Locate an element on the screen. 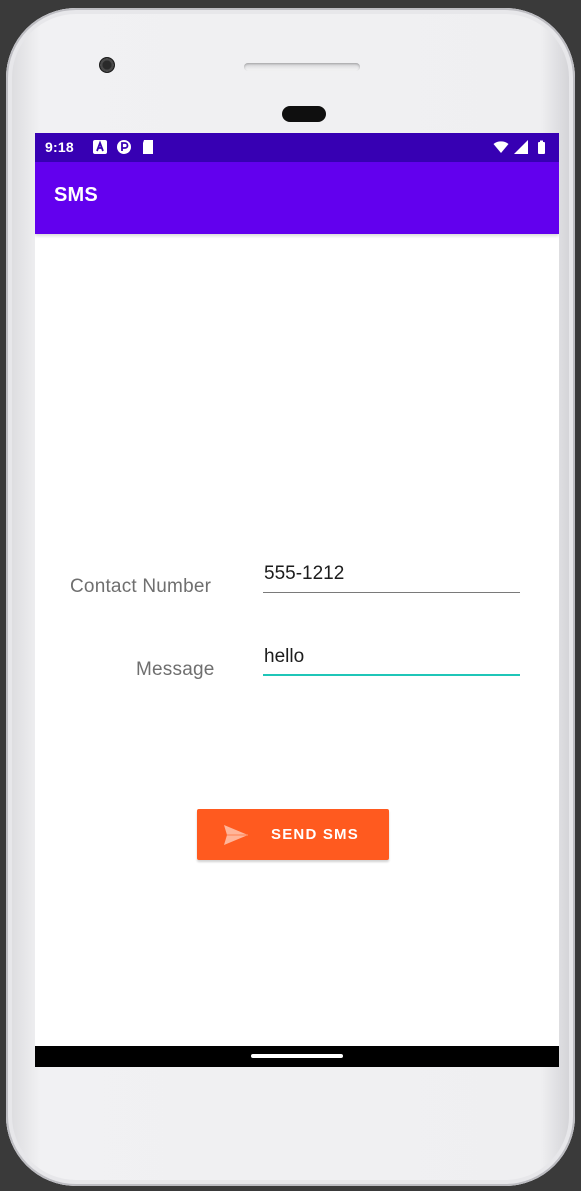 The height and width of the screenshot is (1191, 581). status-system-icons is located at coordinates (521, 147).